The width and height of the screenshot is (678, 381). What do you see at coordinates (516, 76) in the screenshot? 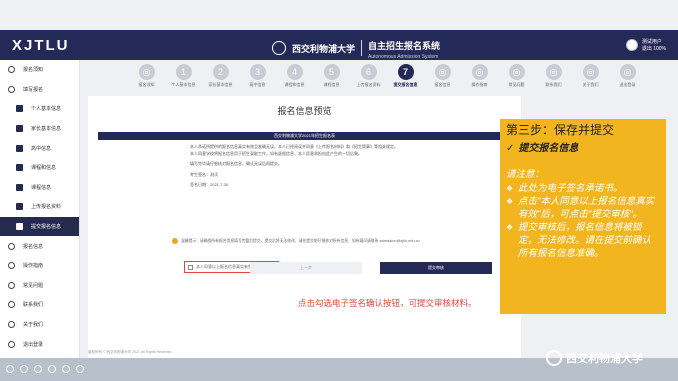
I see `step-item: ◎ 常见问题` at bounding box center [516, 76].